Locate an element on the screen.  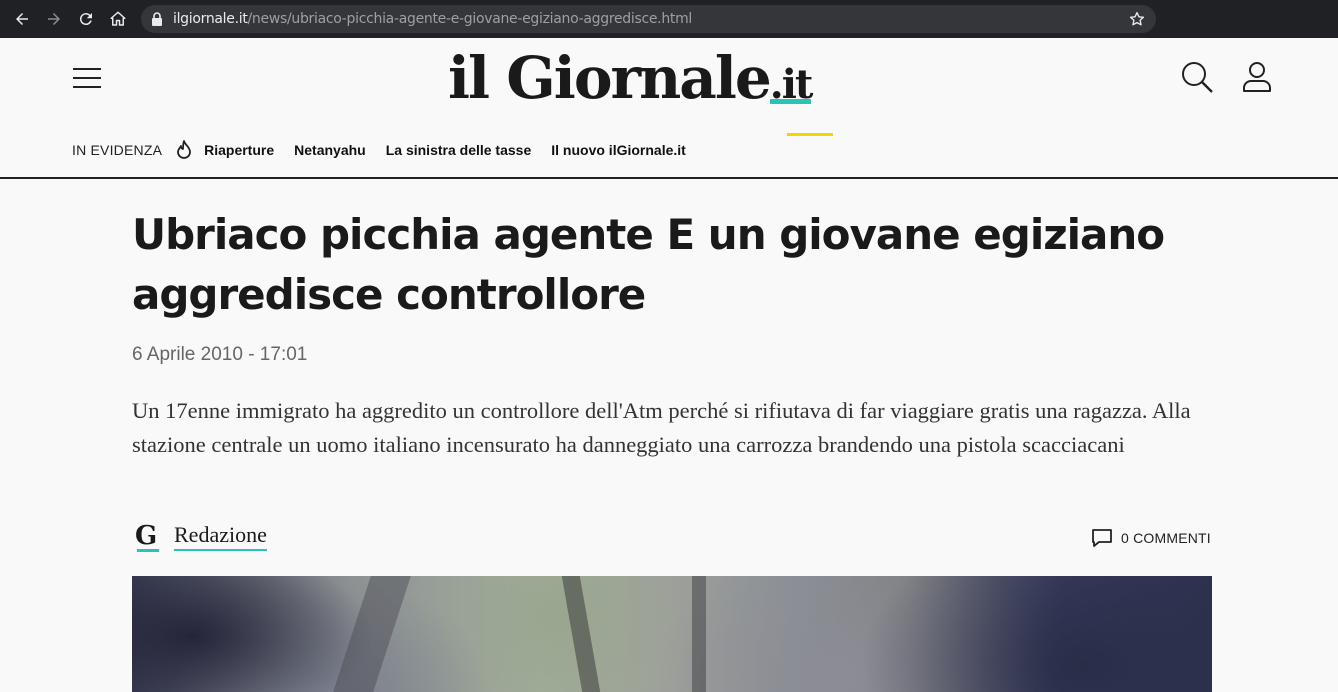
back-icon is located at coordinates (22, 19).